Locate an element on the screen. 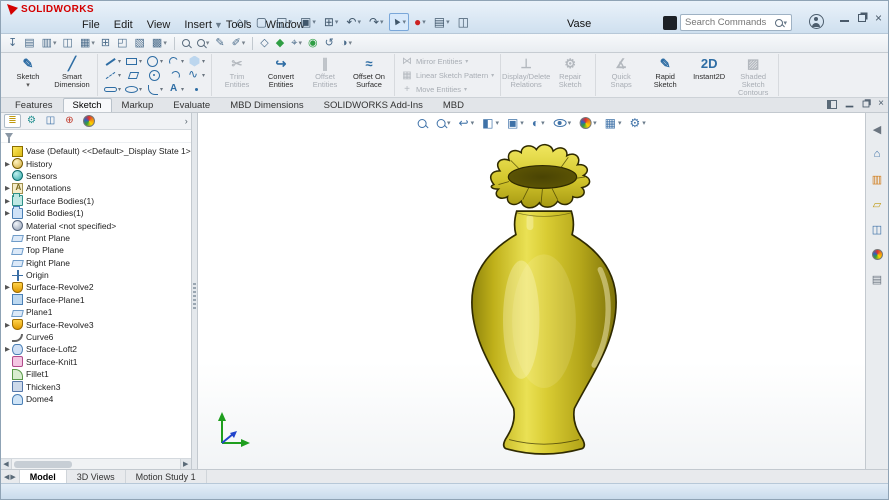 Image resolution: width=889 pixels, height=500 pixels. hatch-icon: ▧ is located at coordinates (140, 43).